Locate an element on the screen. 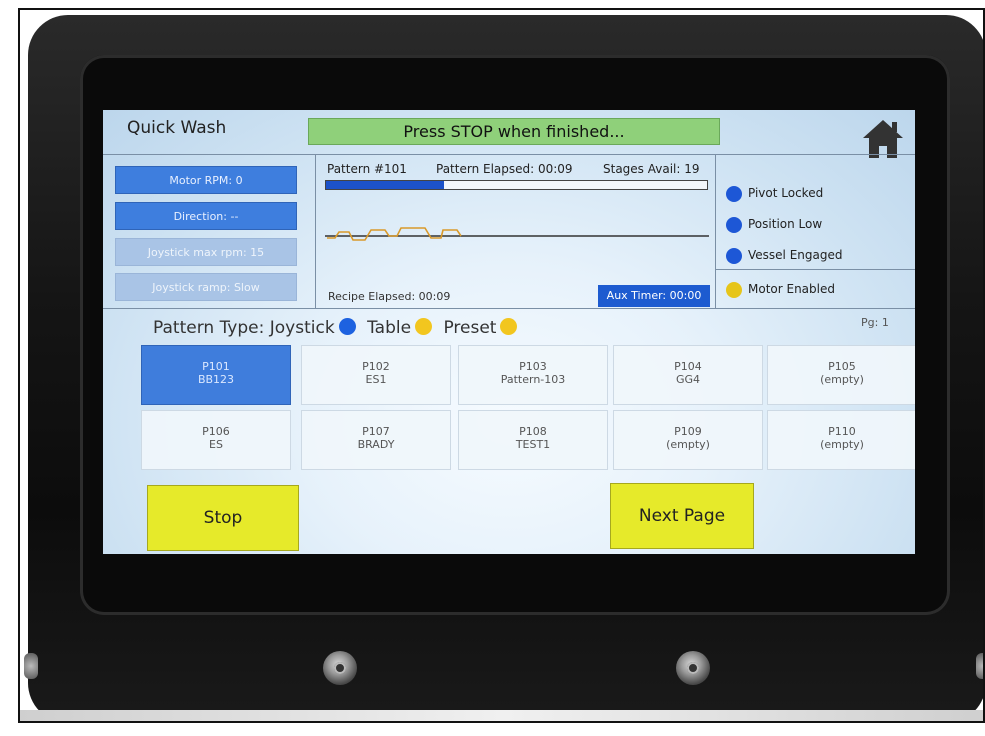 This screenshot has height=736, width=985. indicator-motor-enabled: Motor Enabled is located at coordinates (780, 289).